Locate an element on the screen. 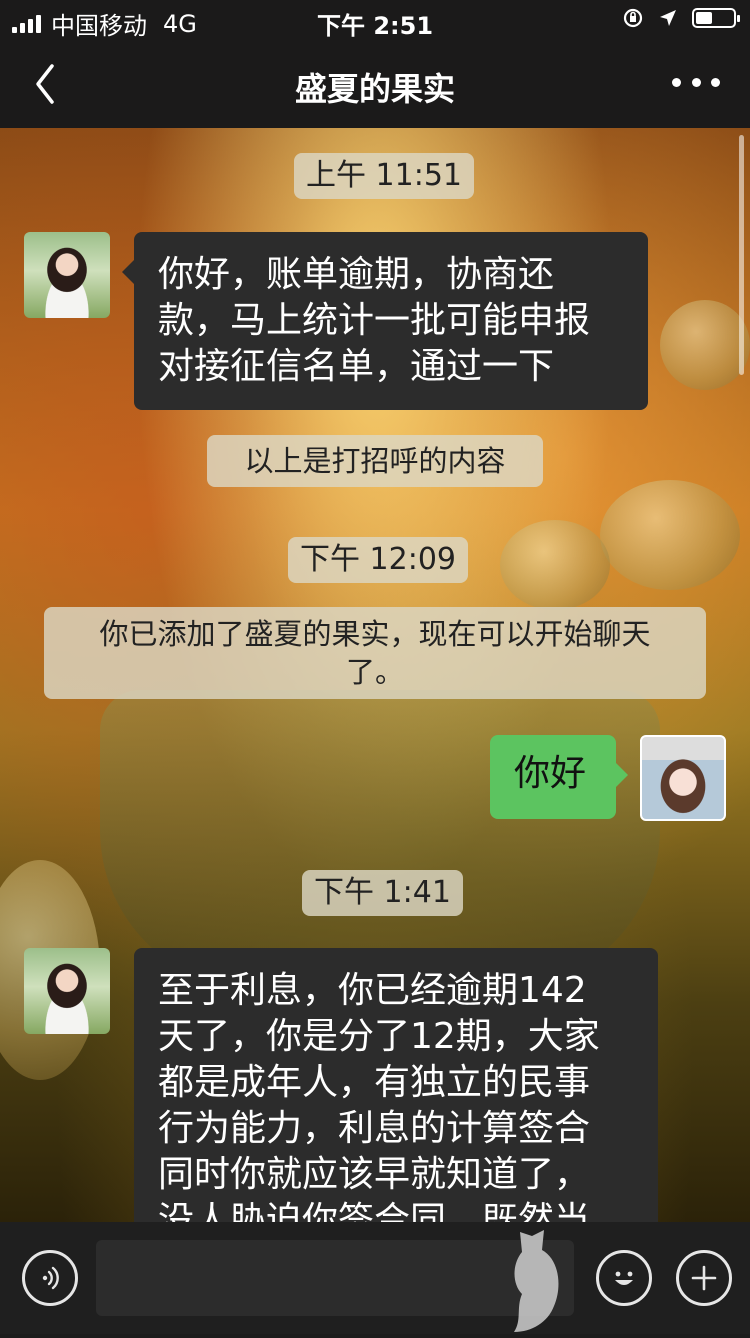 This screenshot has height=1338, width=750. voice-icon is located at coordinates (50, 1278).